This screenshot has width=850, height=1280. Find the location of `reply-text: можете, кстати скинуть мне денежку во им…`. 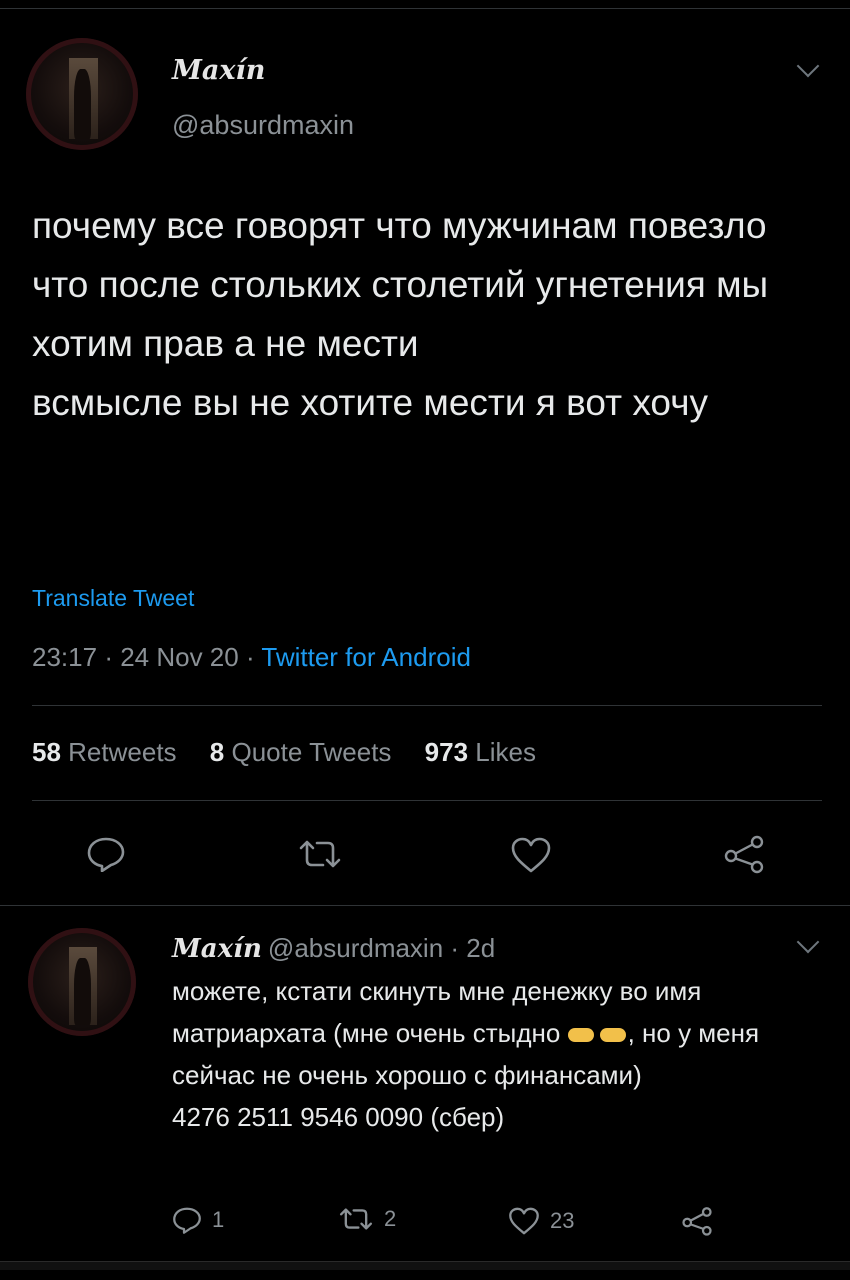

reply-text: можете, кстати скинуть мне денежку во им… is located at coordinates (466, 1054).